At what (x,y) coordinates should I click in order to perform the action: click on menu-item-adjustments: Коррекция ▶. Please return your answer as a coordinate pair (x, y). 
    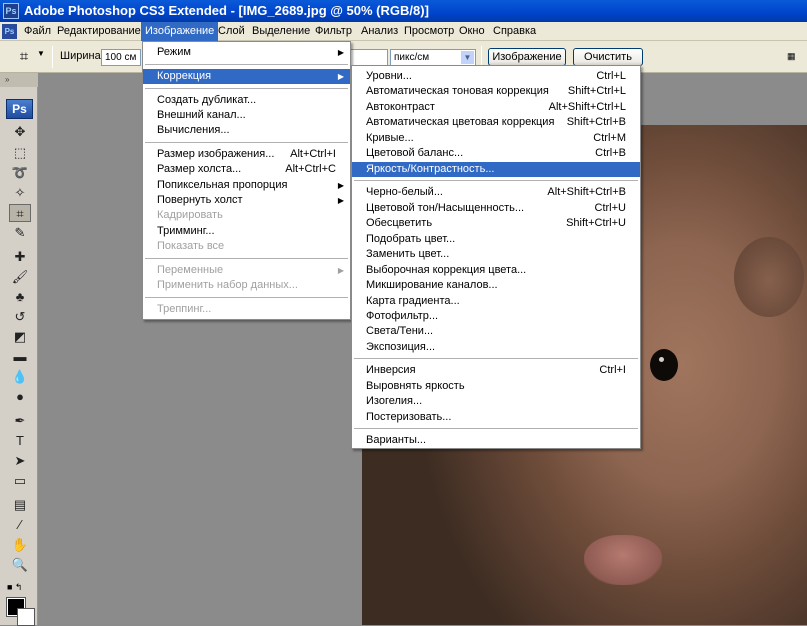
    Looking at the image, I should click on (246, 76).